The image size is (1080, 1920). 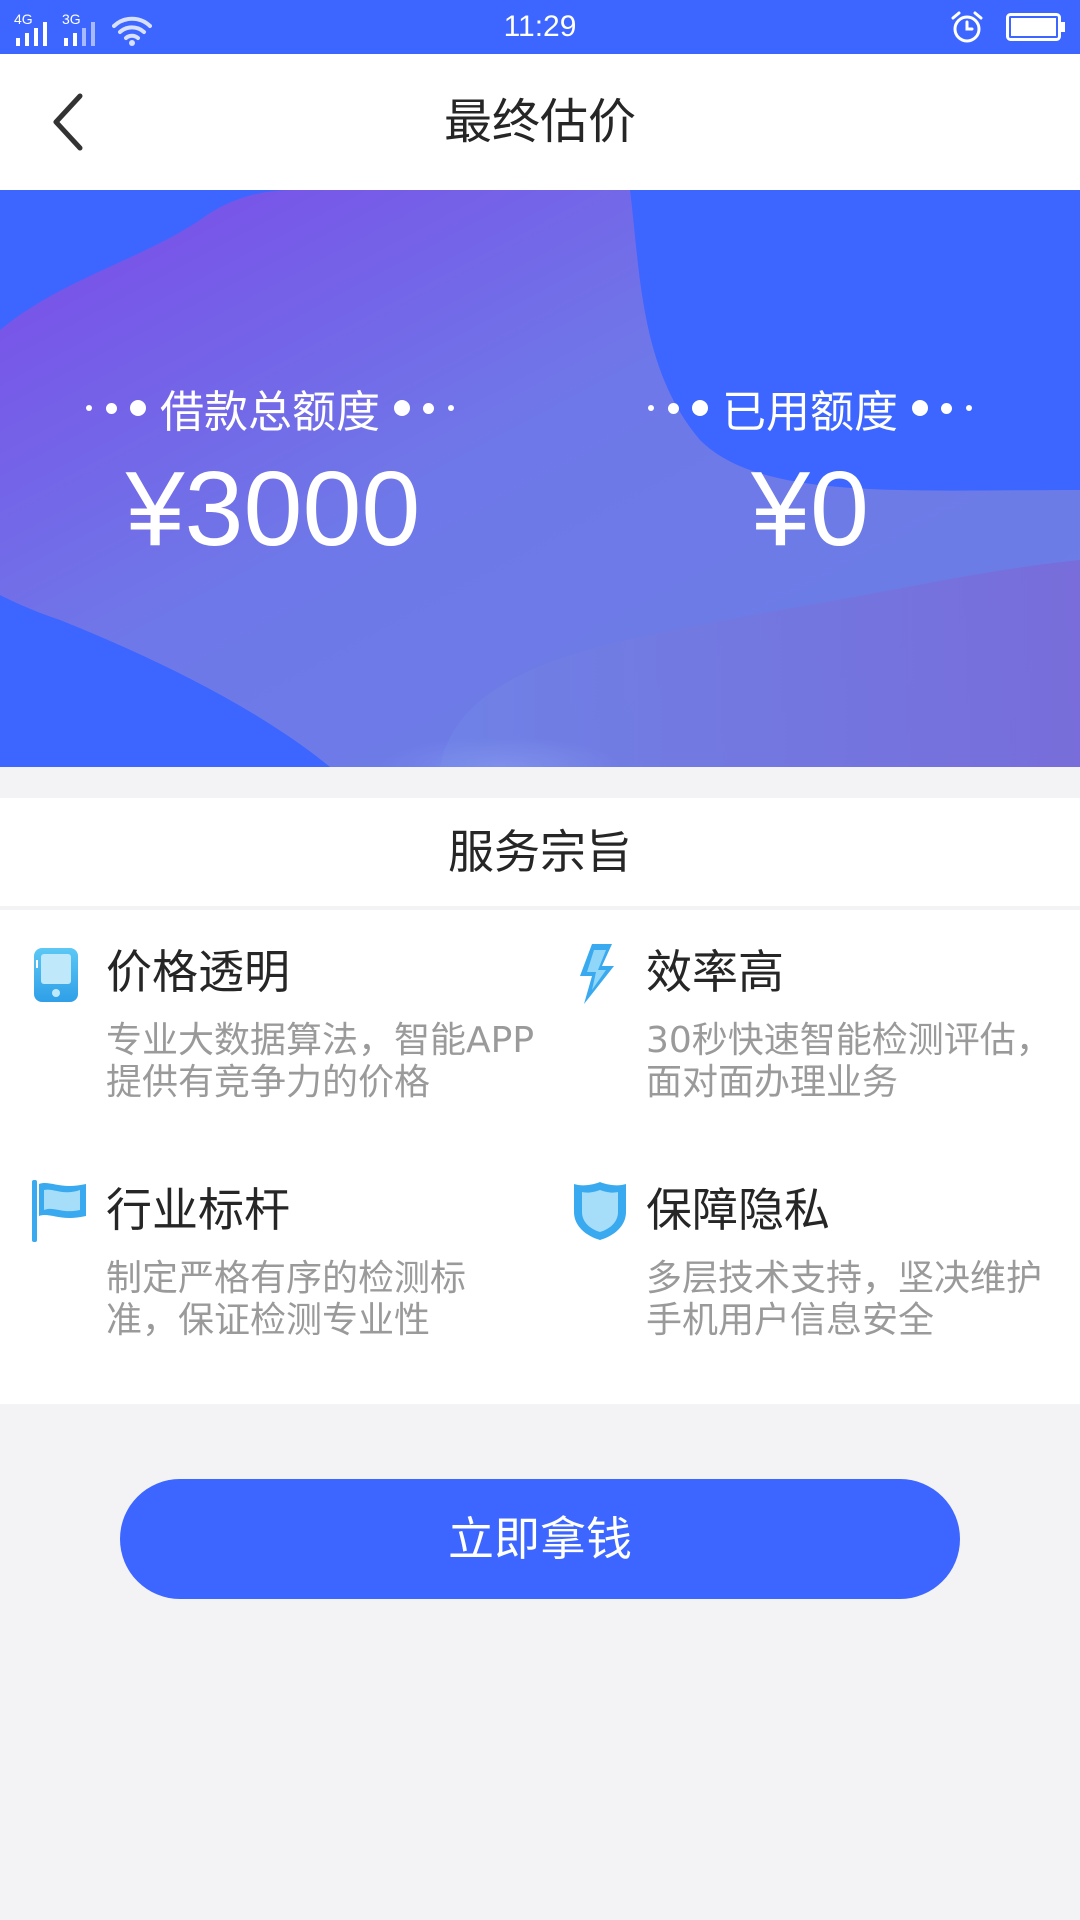 I want to click on feature-high-efficiency: 效率高 30秒快速智能检测评估，面对面办理业务, so click(x=825, y=1025).